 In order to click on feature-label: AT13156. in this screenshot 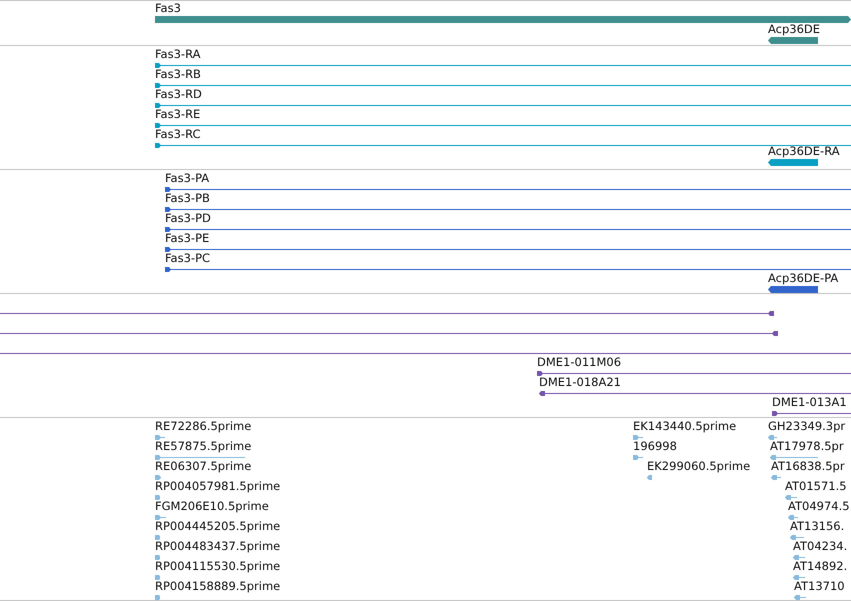, I will do `click(817, 526)`.